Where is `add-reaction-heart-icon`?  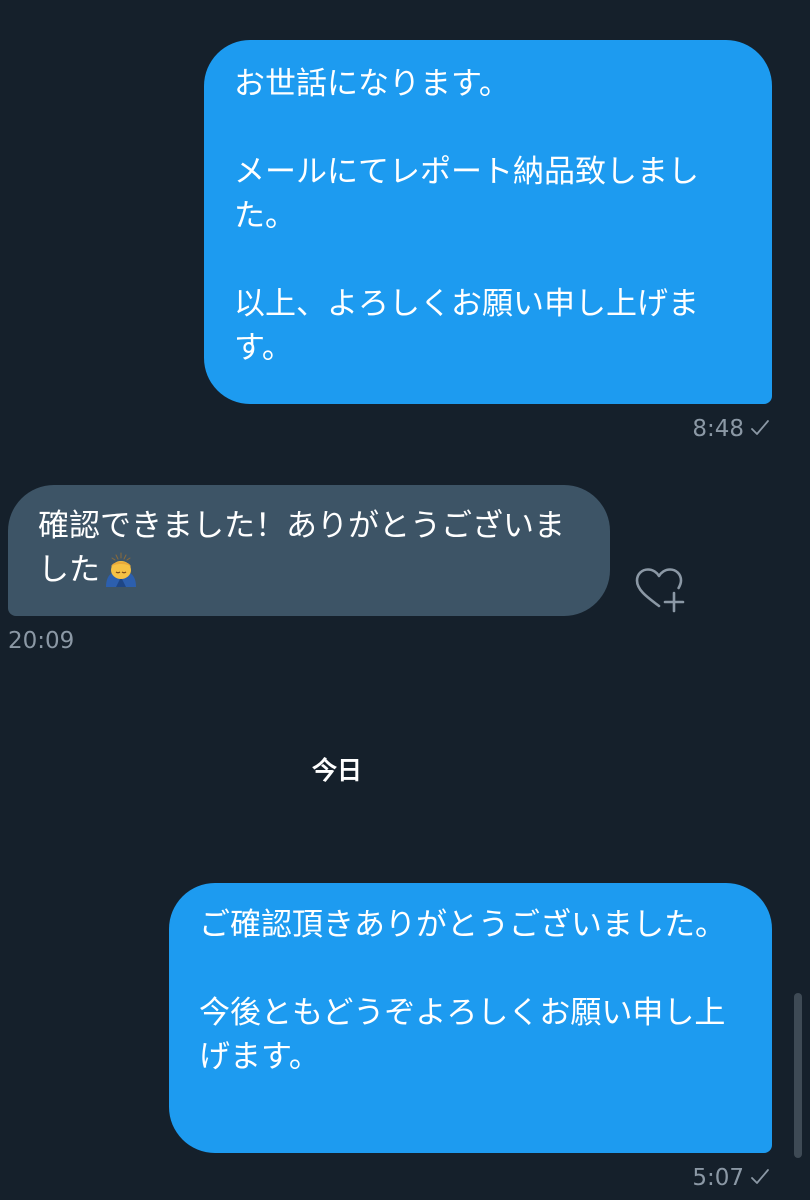
add-reaction-heart-icon is located at coordinates (659, 590).